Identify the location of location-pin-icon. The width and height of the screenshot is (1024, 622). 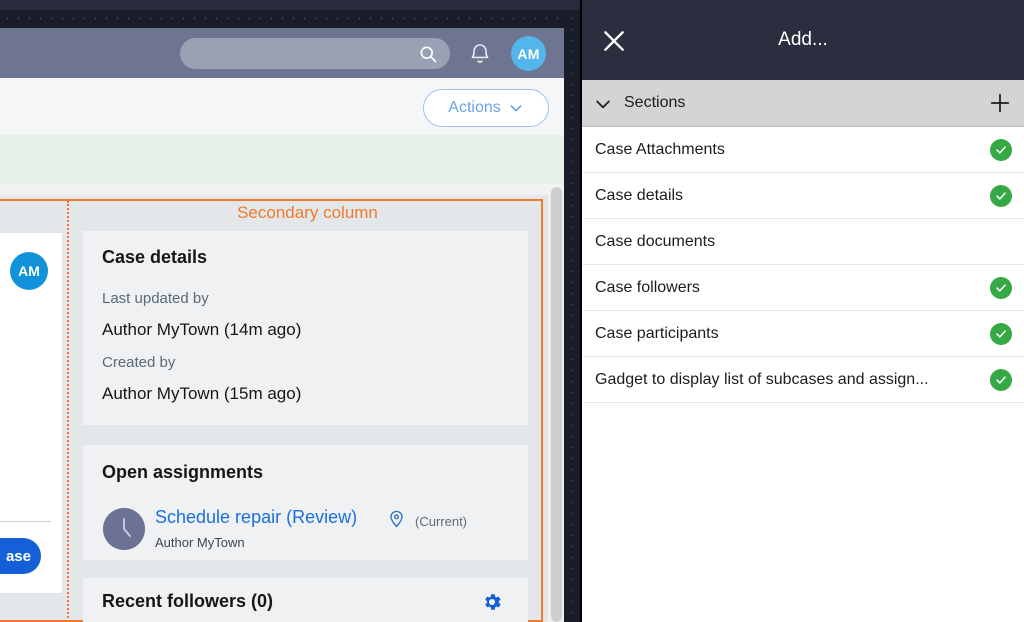
(396, 519).